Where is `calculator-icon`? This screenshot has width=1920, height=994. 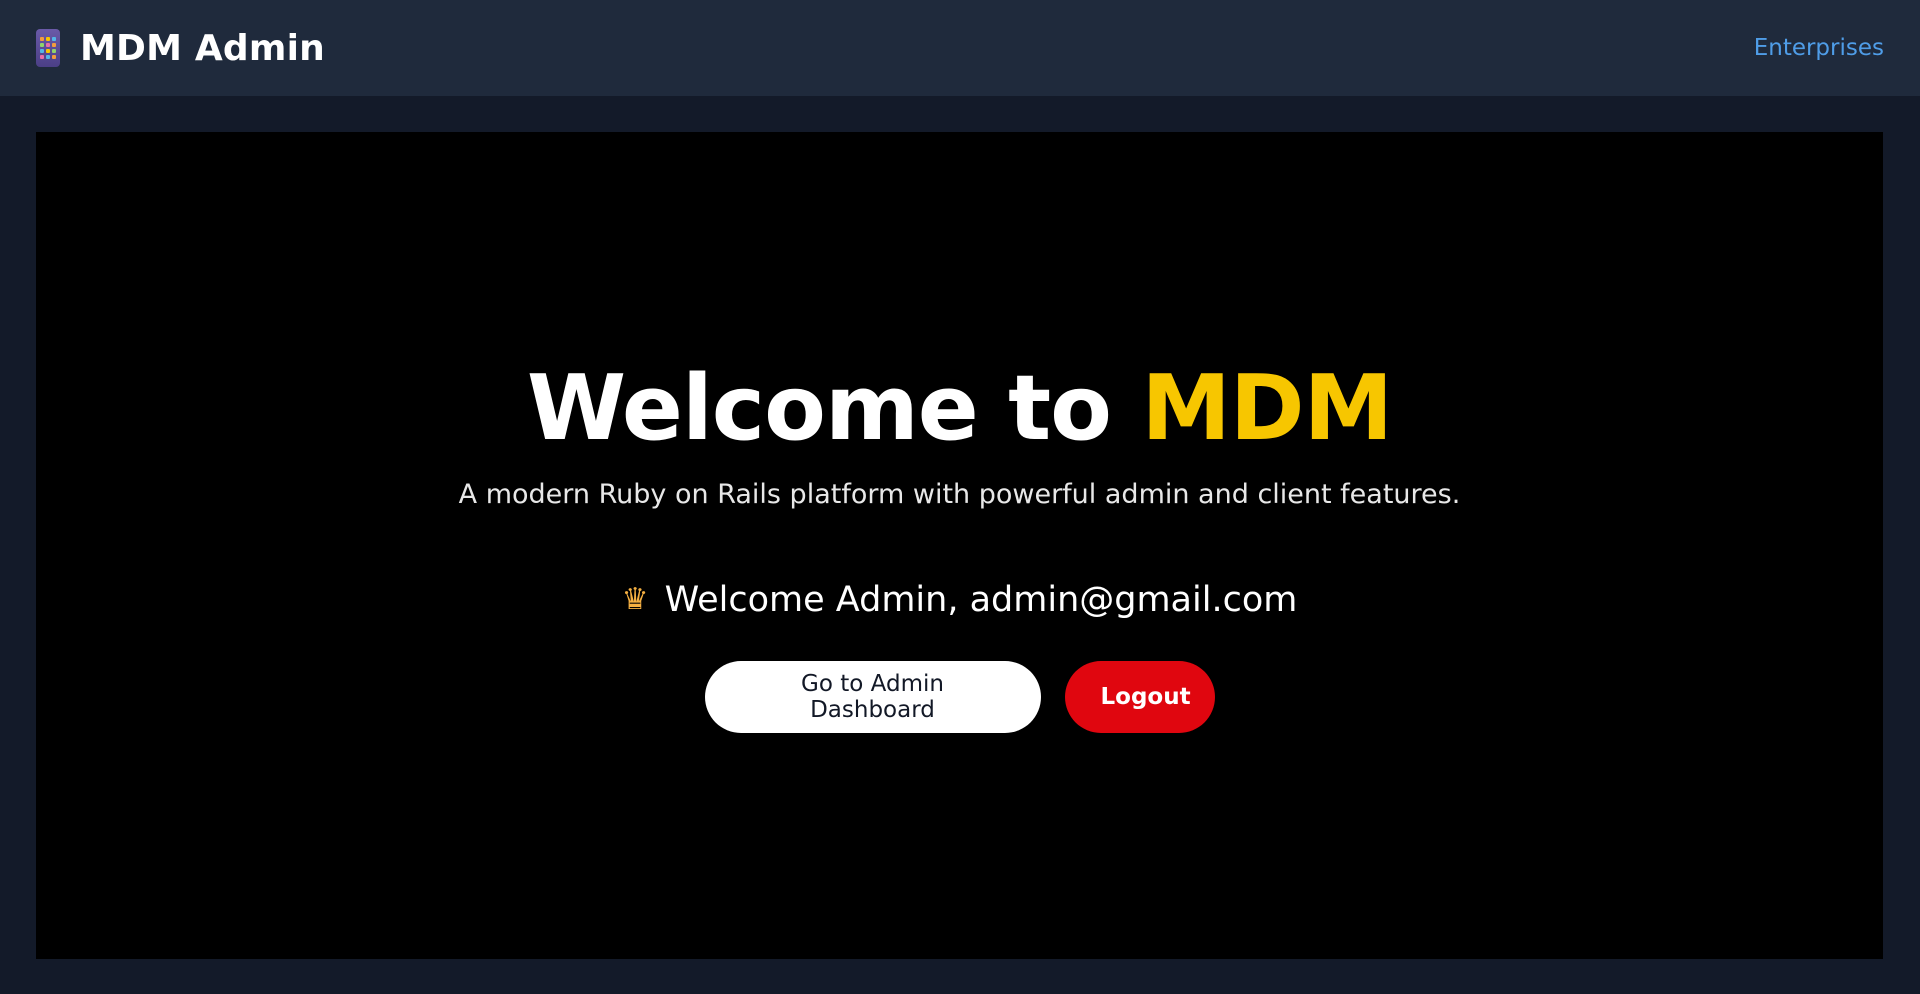 calculator-icon is located at coordinates (48, 48).